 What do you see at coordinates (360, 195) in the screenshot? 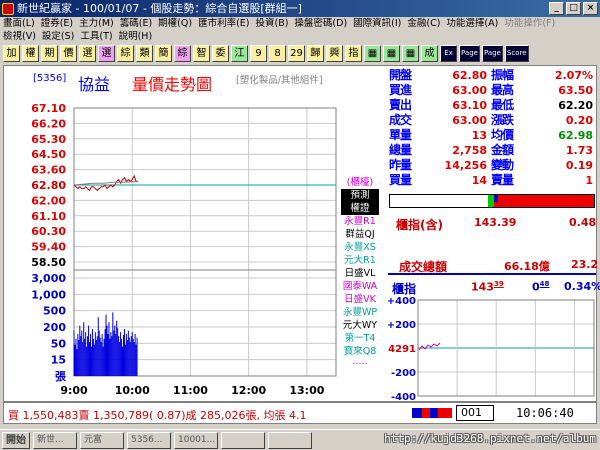
I see `broker-item: 預測` at bounding box center [360, 195].